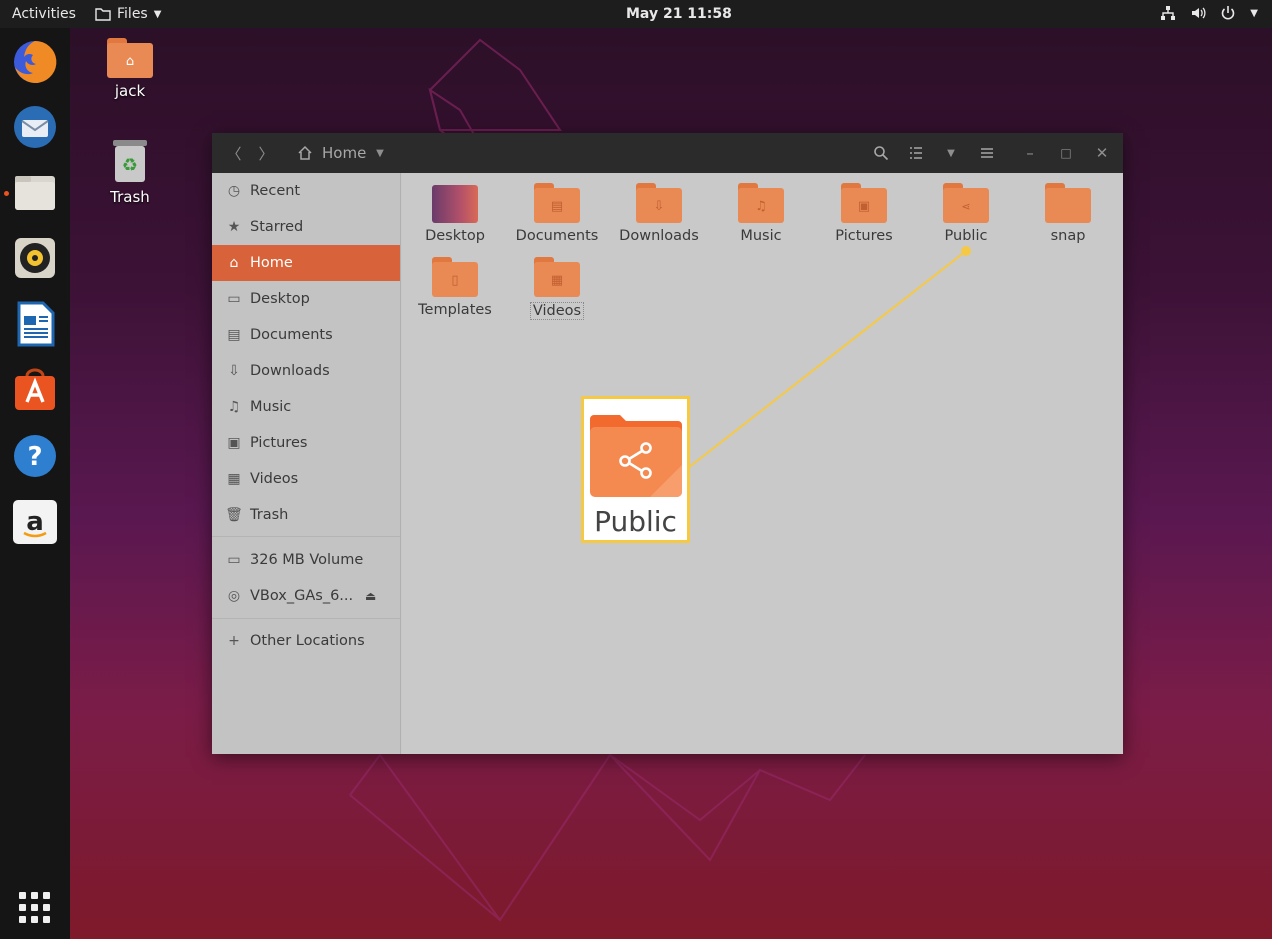 The width and height of the screenshot is (1272, 939). What do you see at coordinates (370, 596) in the screenshot?
I see `eject-icon: ⏏` at bounding box center [370, 596].